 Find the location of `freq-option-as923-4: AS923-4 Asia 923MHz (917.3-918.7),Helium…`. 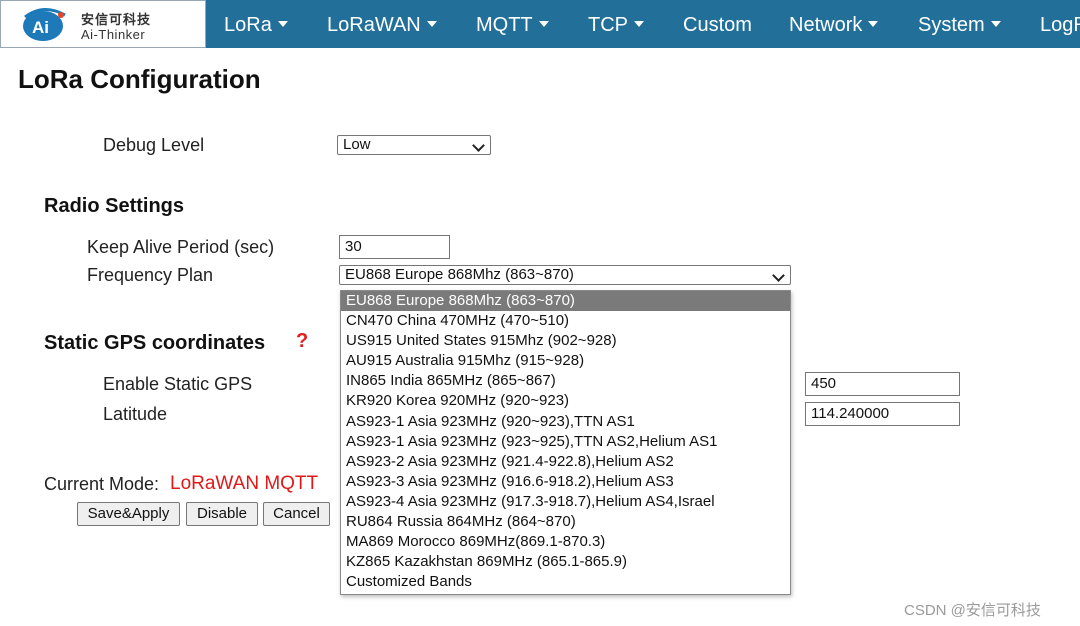

freq-option-as923-4: AS923-4 Asia 923MHz (917.3-918.7),Helium… is located at coordinates (565, 502).